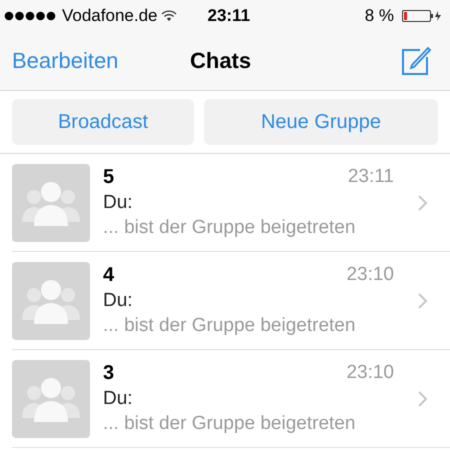 Image resolution: width=450 pixels, height=454 pixels. I want to click on battery-percent: 8 %, so click(379, 16).